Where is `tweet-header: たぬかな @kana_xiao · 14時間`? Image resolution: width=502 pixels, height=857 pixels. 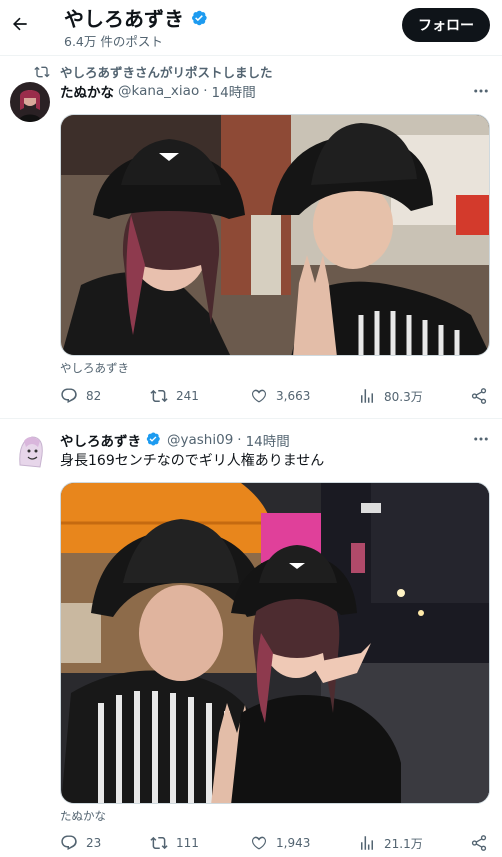
tweet-header: たぬかな @kana_xiao · 14時間 is located at coordinates (158, 91).